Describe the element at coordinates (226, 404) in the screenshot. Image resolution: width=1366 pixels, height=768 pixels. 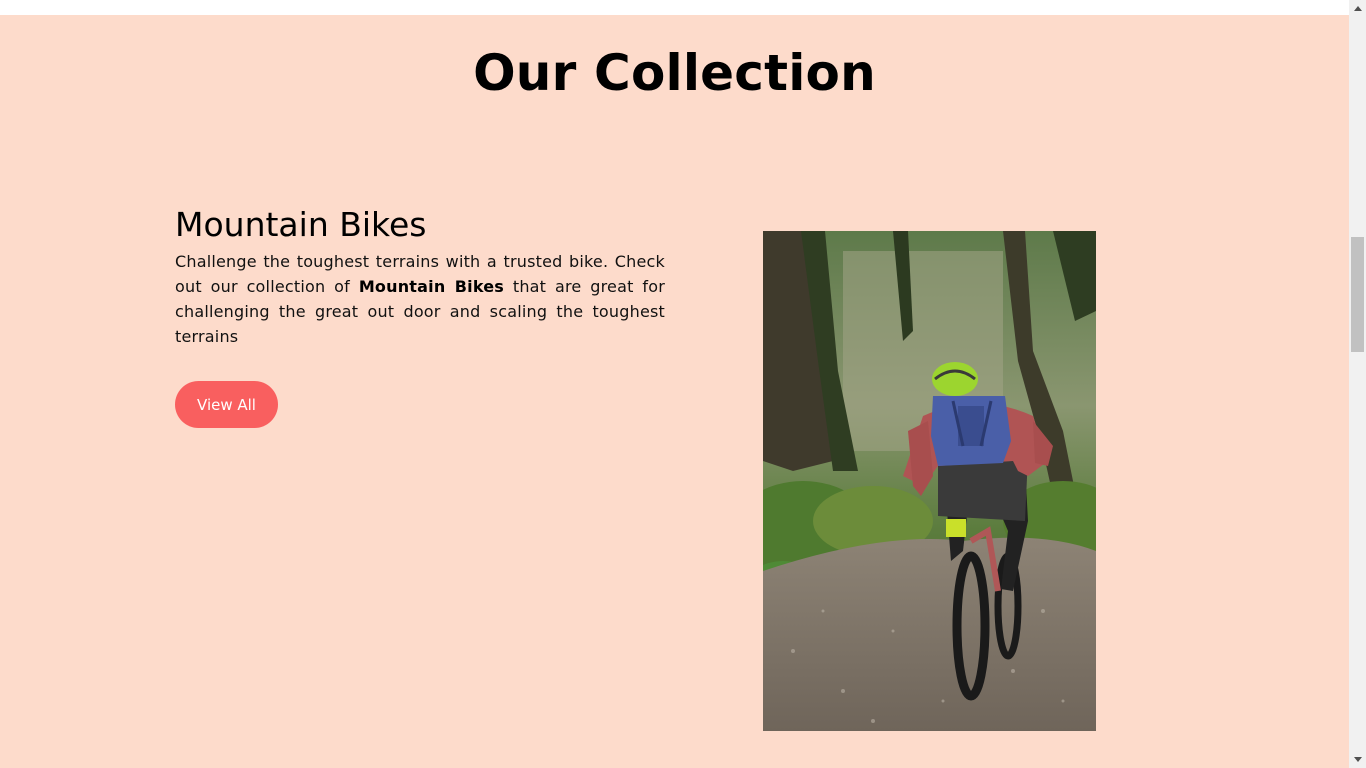
I see `view-all-button: View All` at that location.